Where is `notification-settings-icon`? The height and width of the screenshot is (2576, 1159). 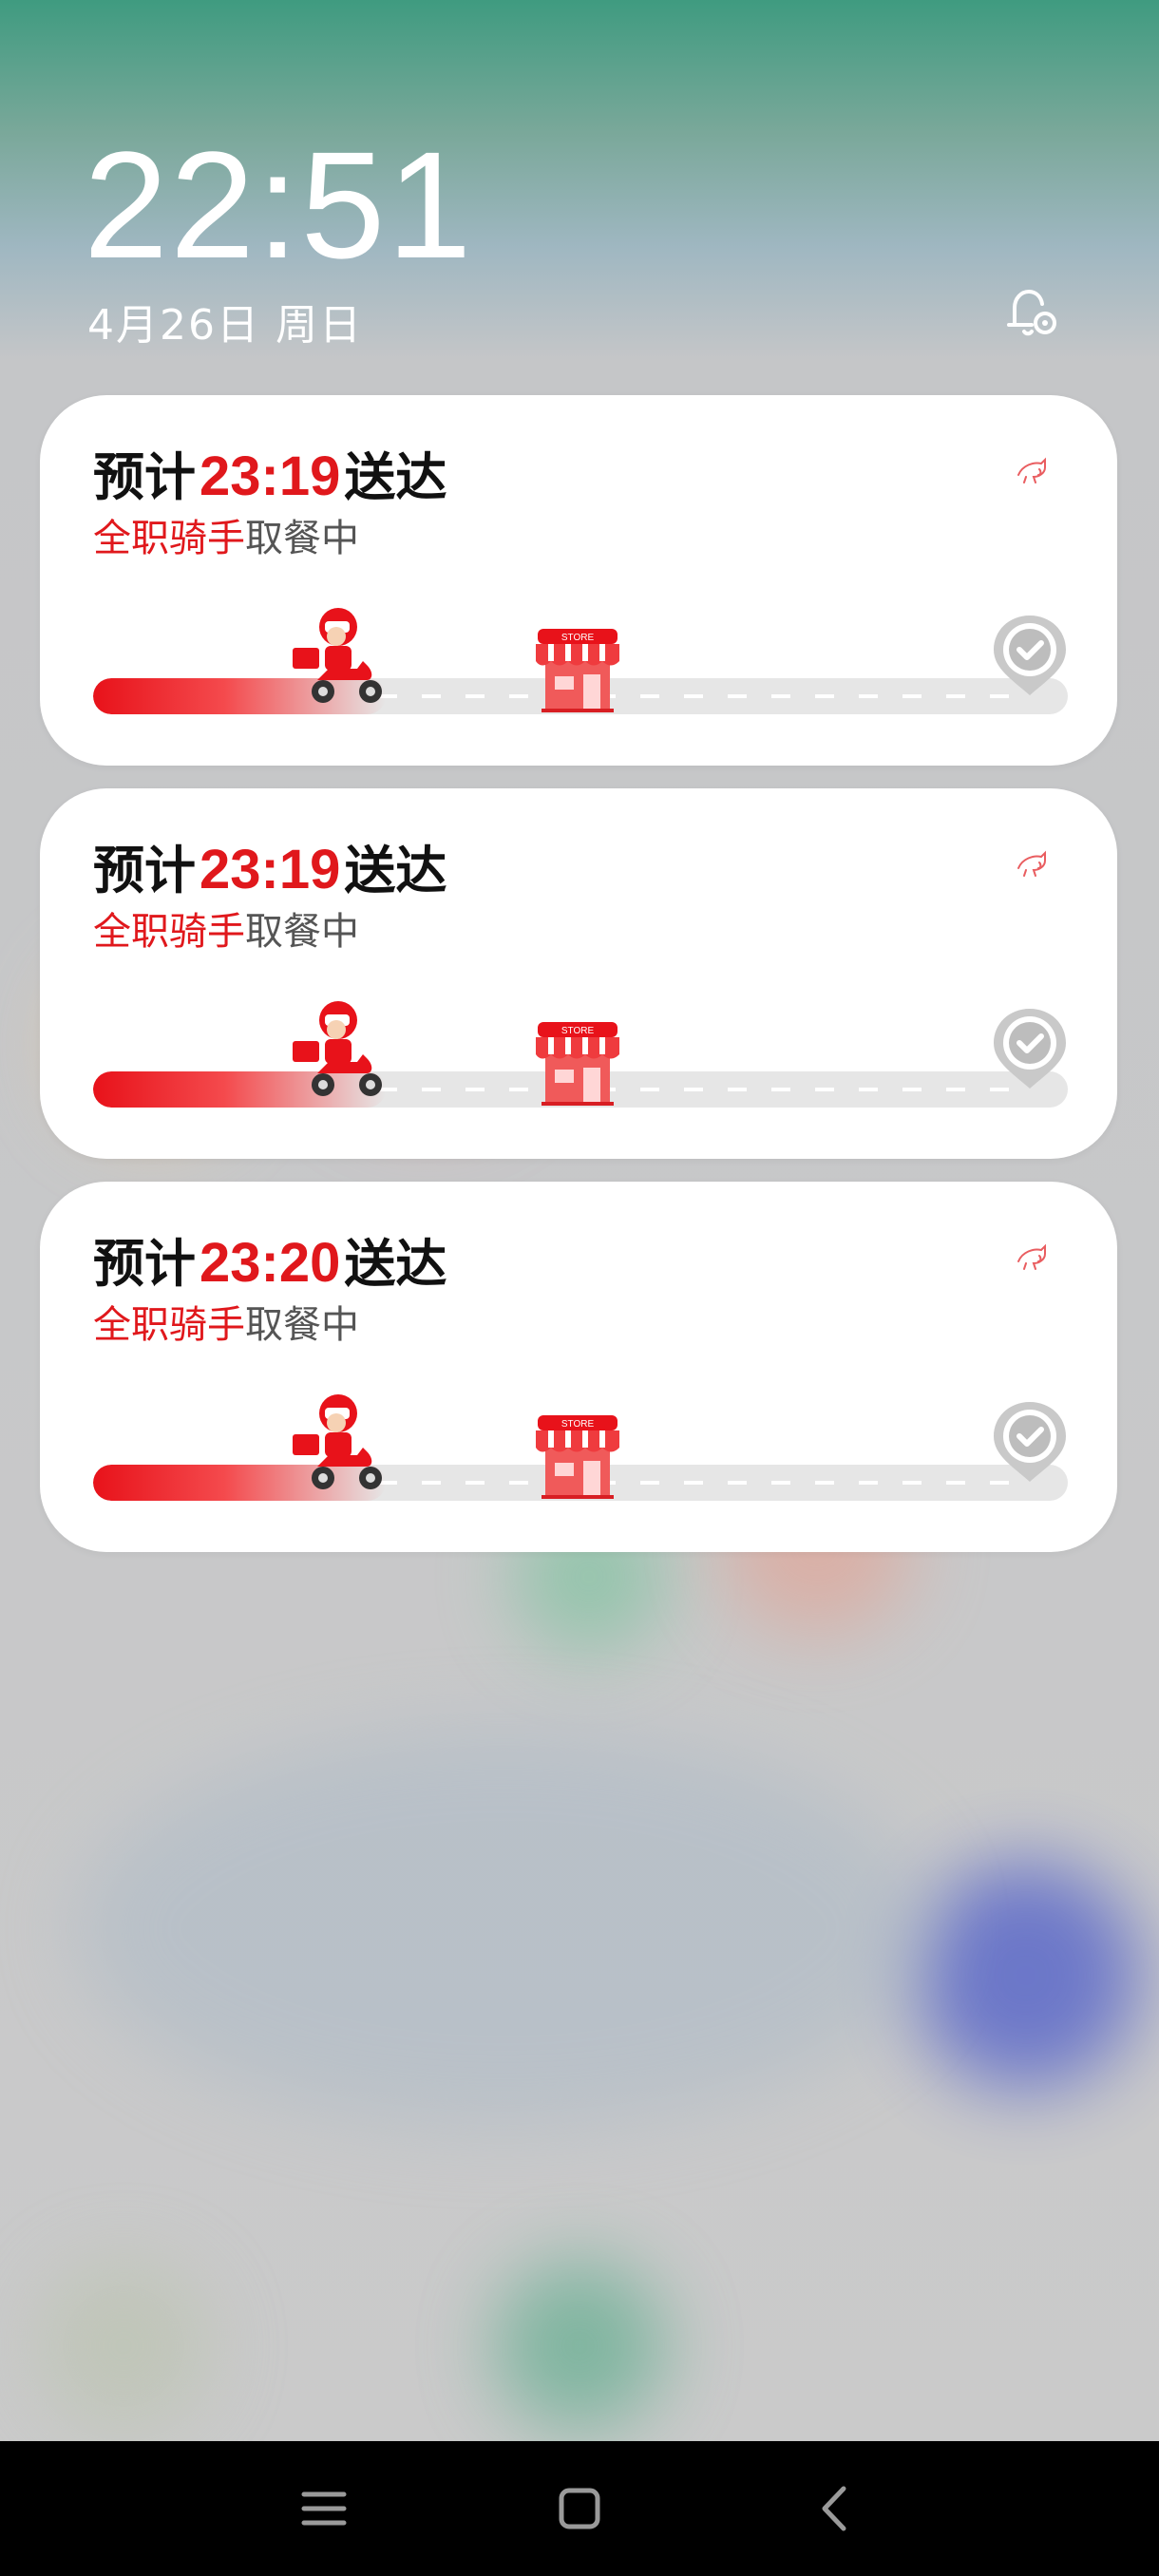
notification-settings-icon is located at coordinates (1031, 312).